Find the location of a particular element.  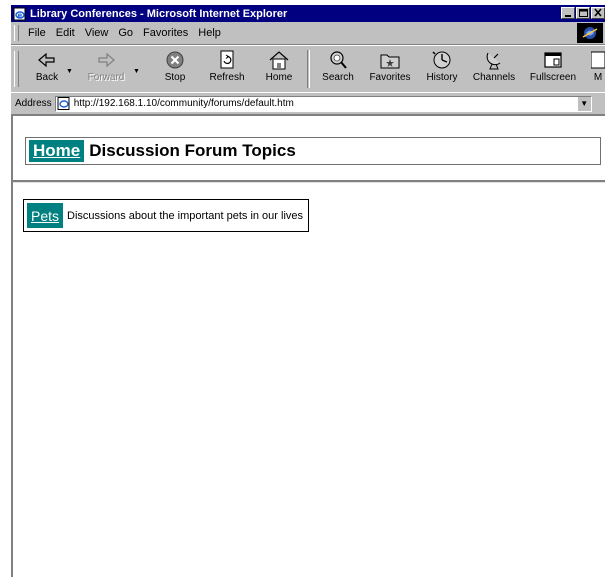

back-dropdown-icon: ▼ is located at coordinates (69, 71).